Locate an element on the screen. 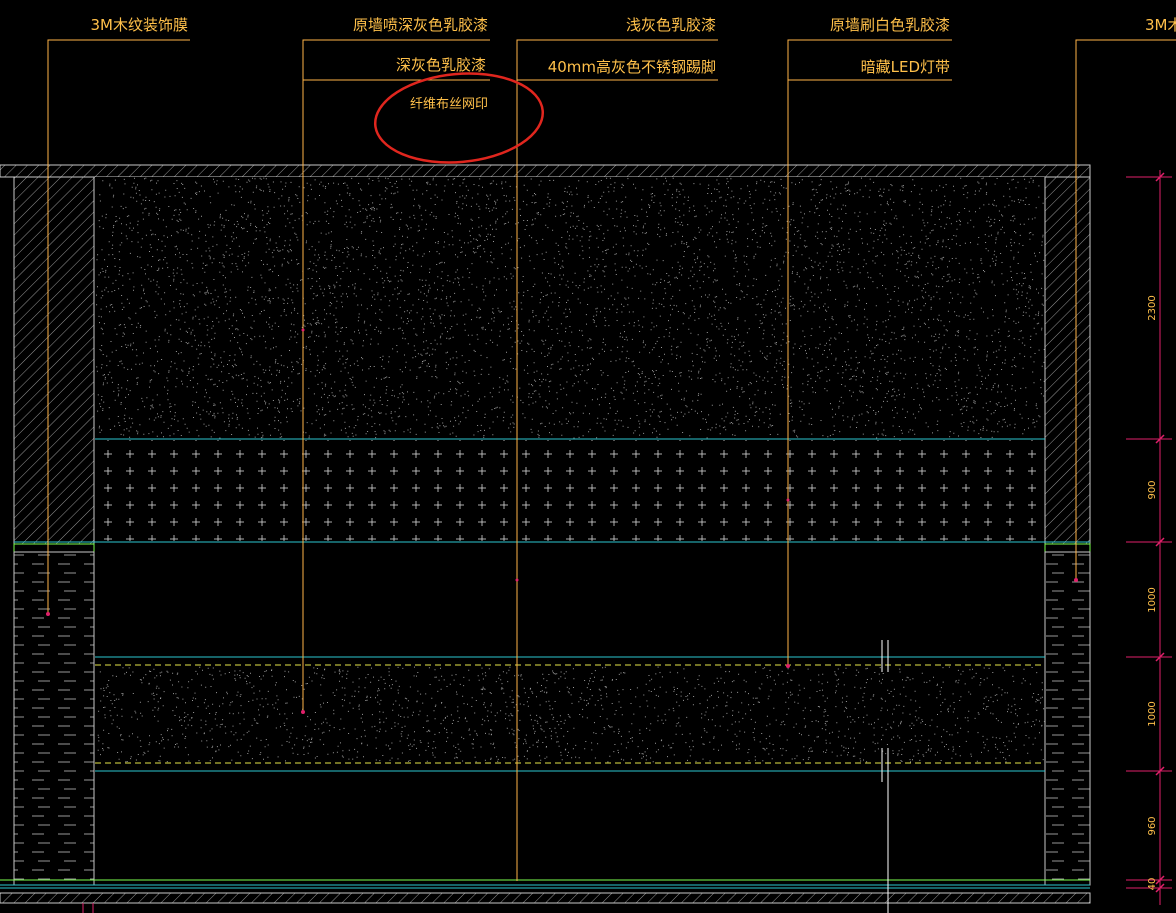 This screenshot has width=1176, height=913. dim-900: 900 is located at coordinates (1152, 489).